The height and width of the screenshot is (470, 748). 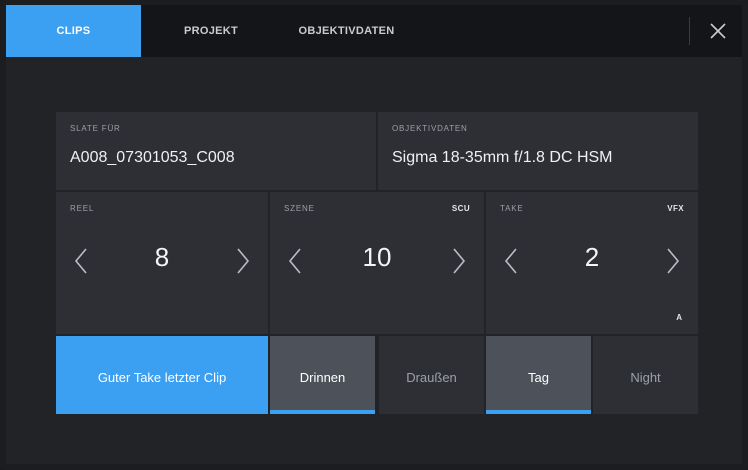 What do you see at coordinates (152, 157) in the screenshot?
I see `slate-value: A008_07301053_C008` at bounding box center [152, 157].